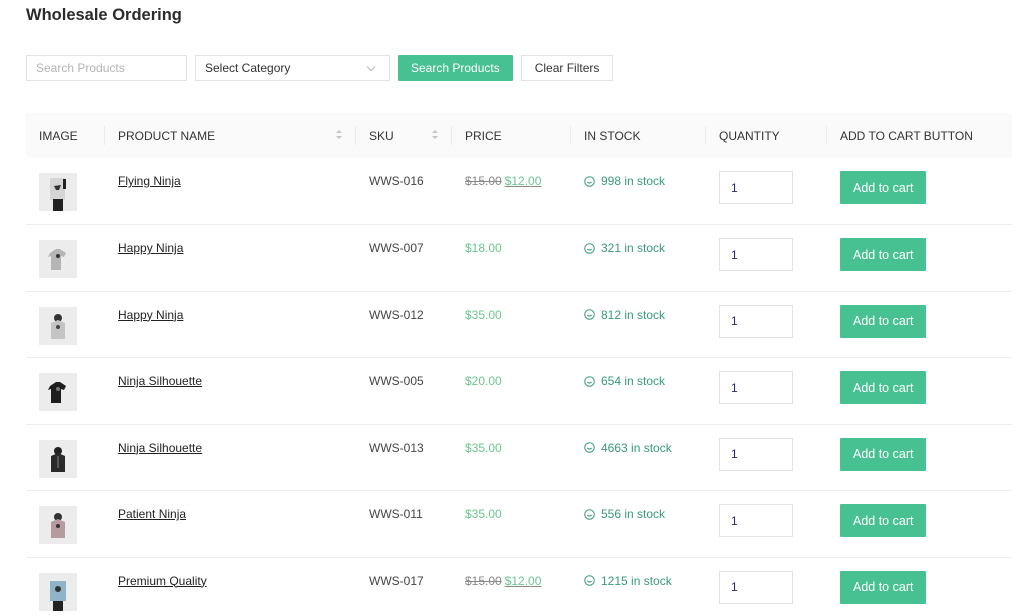 The height and width of the screenshot is (616, 1024). What do you see at coordinates (396, 381) in the screenshot?
I see `product-sku: WWS-005` at bounding box center [396, 381].